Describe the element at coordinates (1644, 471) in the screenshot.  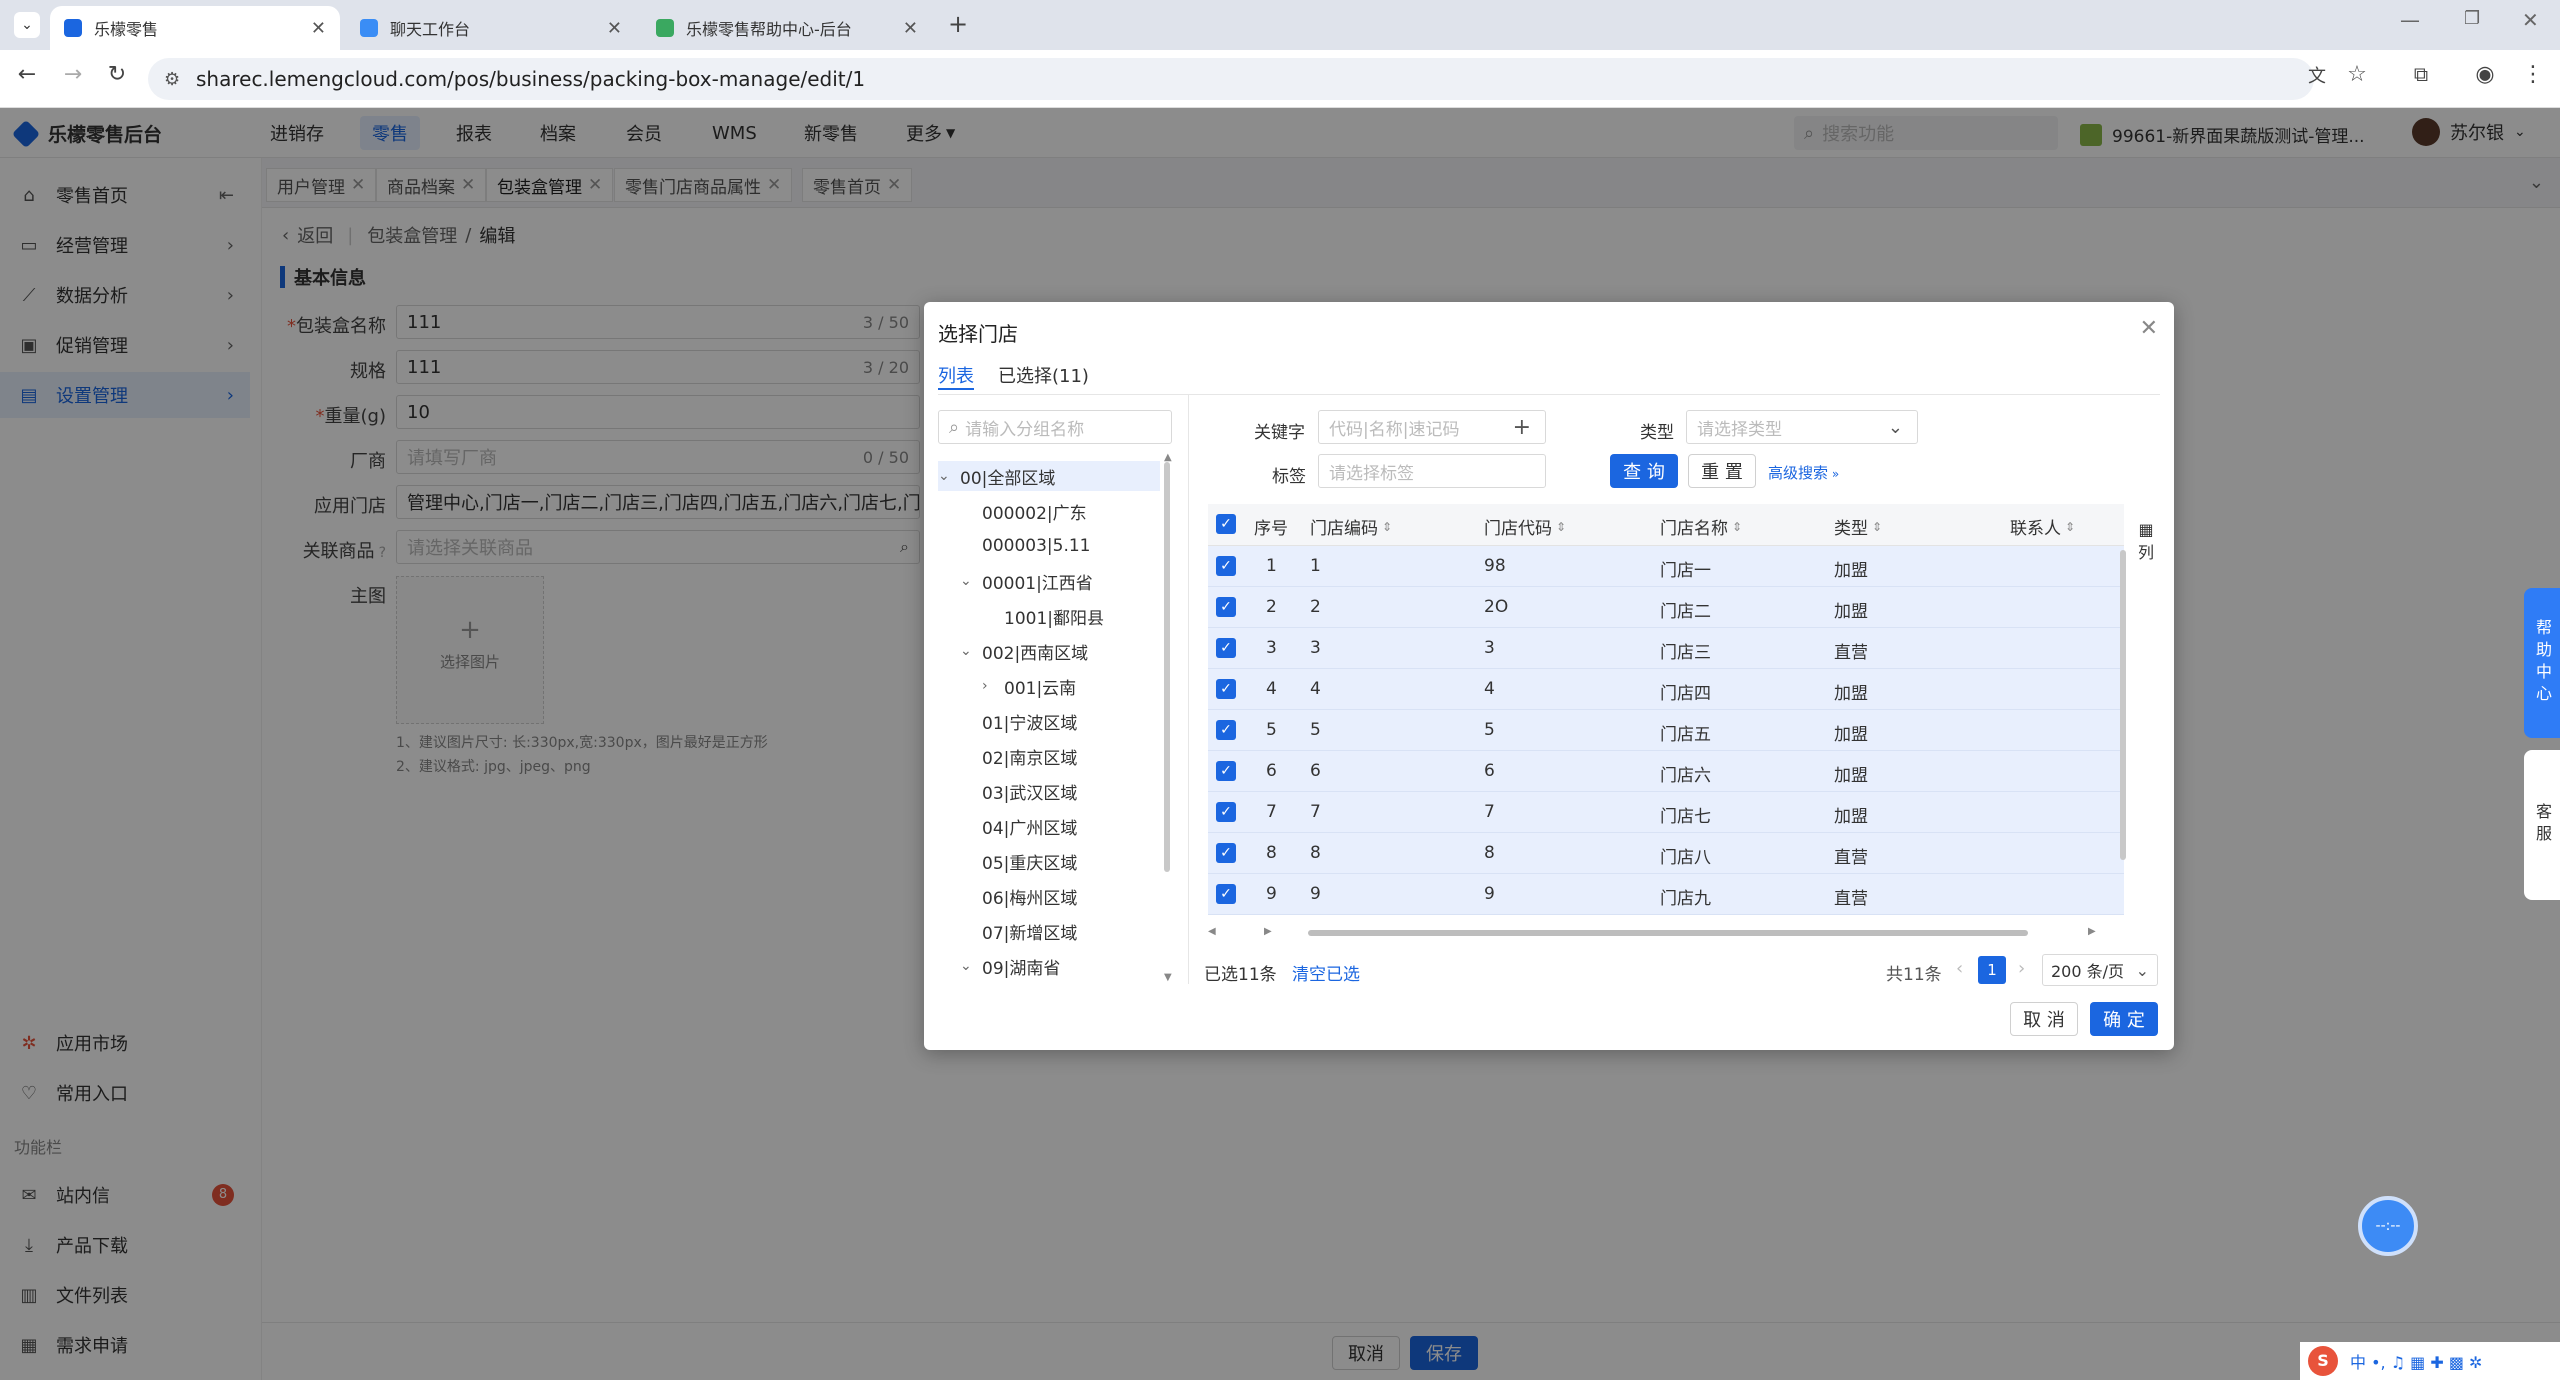
I see `query-button: 查 询` at that location.